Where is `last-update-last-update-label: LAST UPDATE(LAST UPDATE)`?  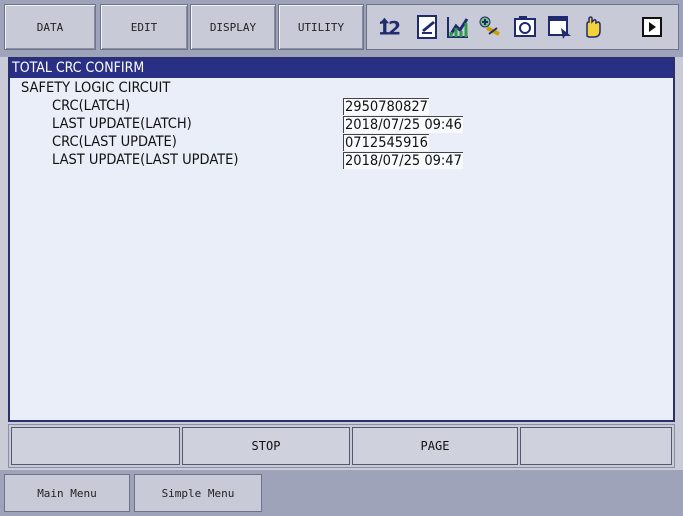 last-update-last-update-label: LAST UPDATE(LAST UPDATE) is located at coordinates (145, 160).